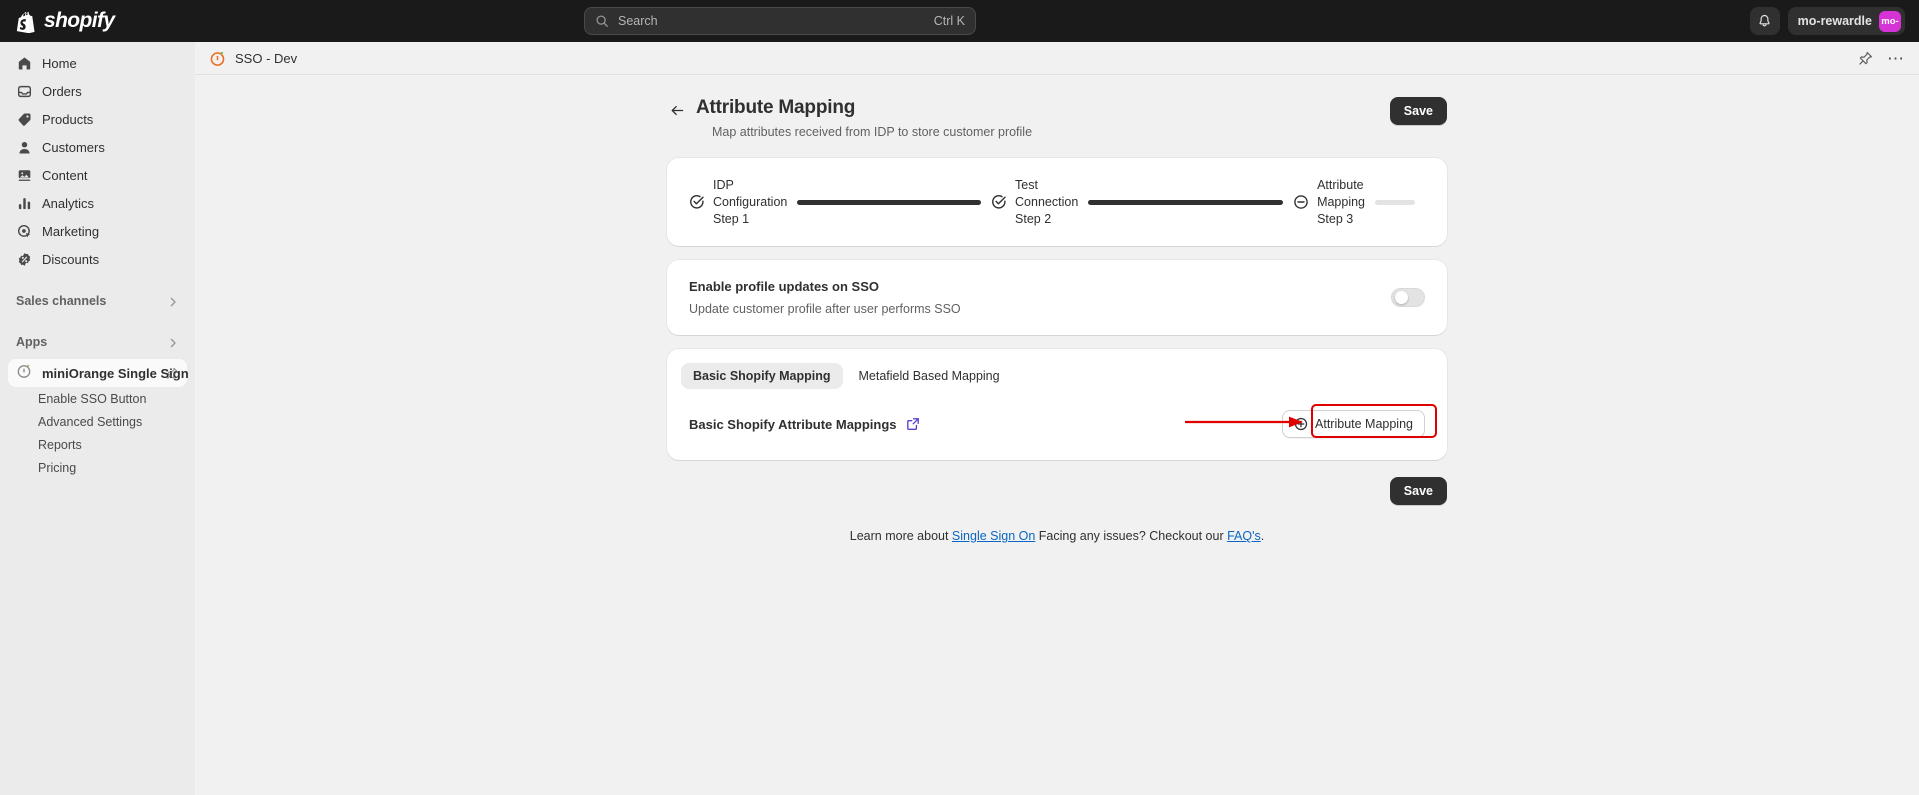 This screenshot has height=795, width=1919. I want to click on sidebar-item-customers: Customers, so click(97, 147).